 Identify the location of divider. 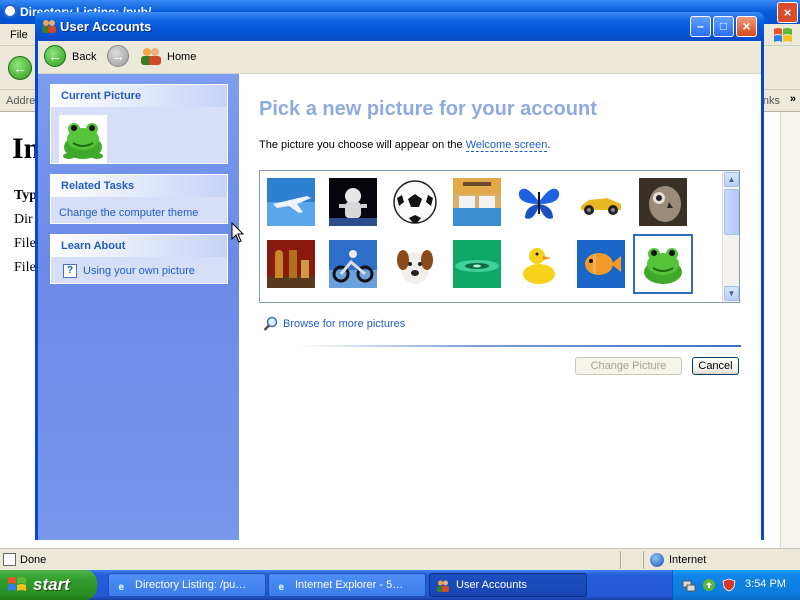
(518, 346).